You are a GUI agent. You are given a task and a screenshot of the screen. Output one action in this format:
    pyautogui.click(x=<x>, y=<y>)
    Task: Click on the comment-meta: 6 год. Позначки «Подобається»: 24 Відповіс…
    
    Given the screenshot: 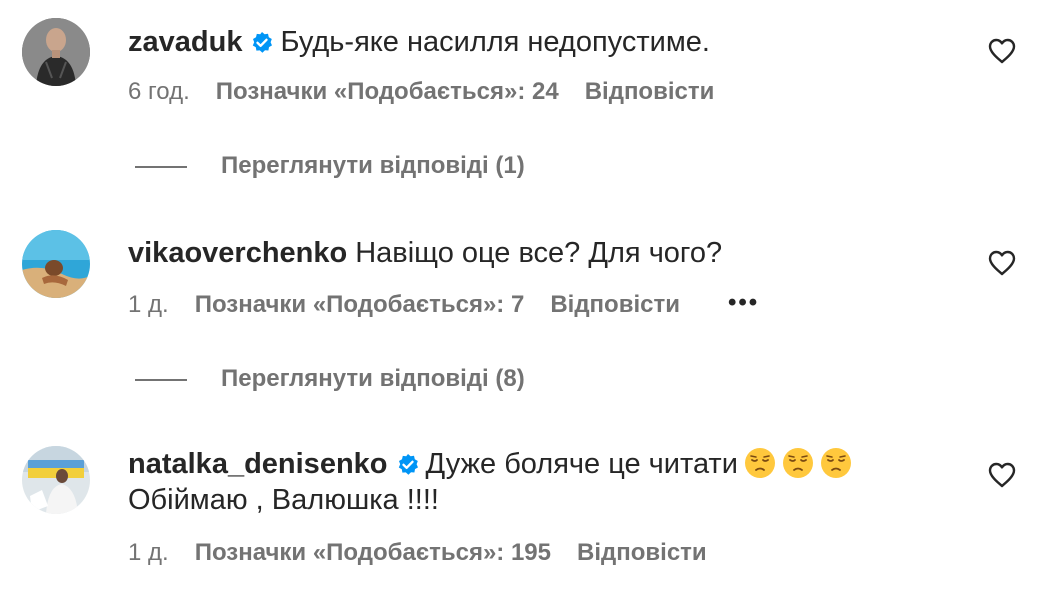 What is the action you would take?
    pyautogui.click(x=421, y=92)
    